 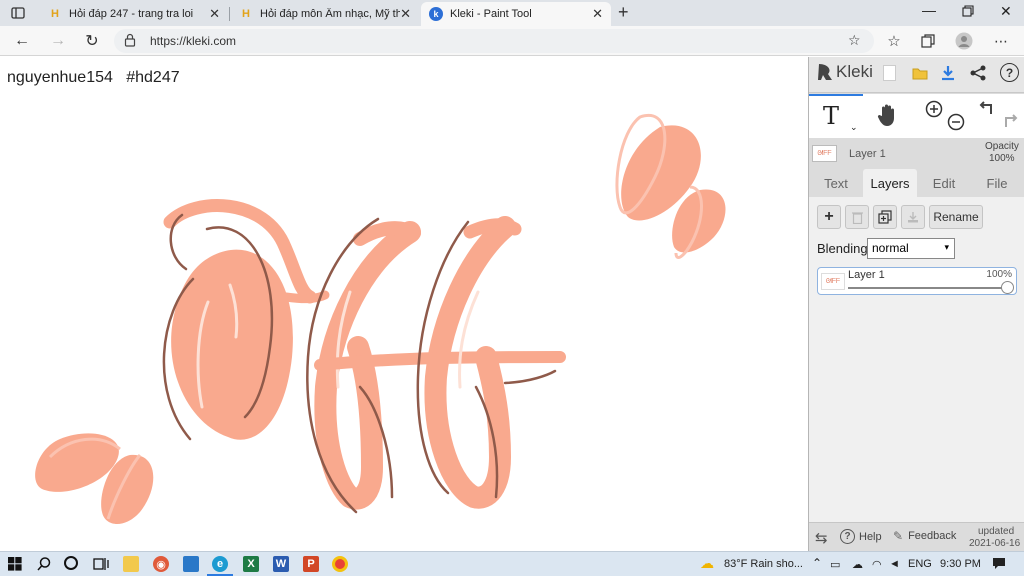 I want to click on minimize-icon: —, so click(x=929, y=10).